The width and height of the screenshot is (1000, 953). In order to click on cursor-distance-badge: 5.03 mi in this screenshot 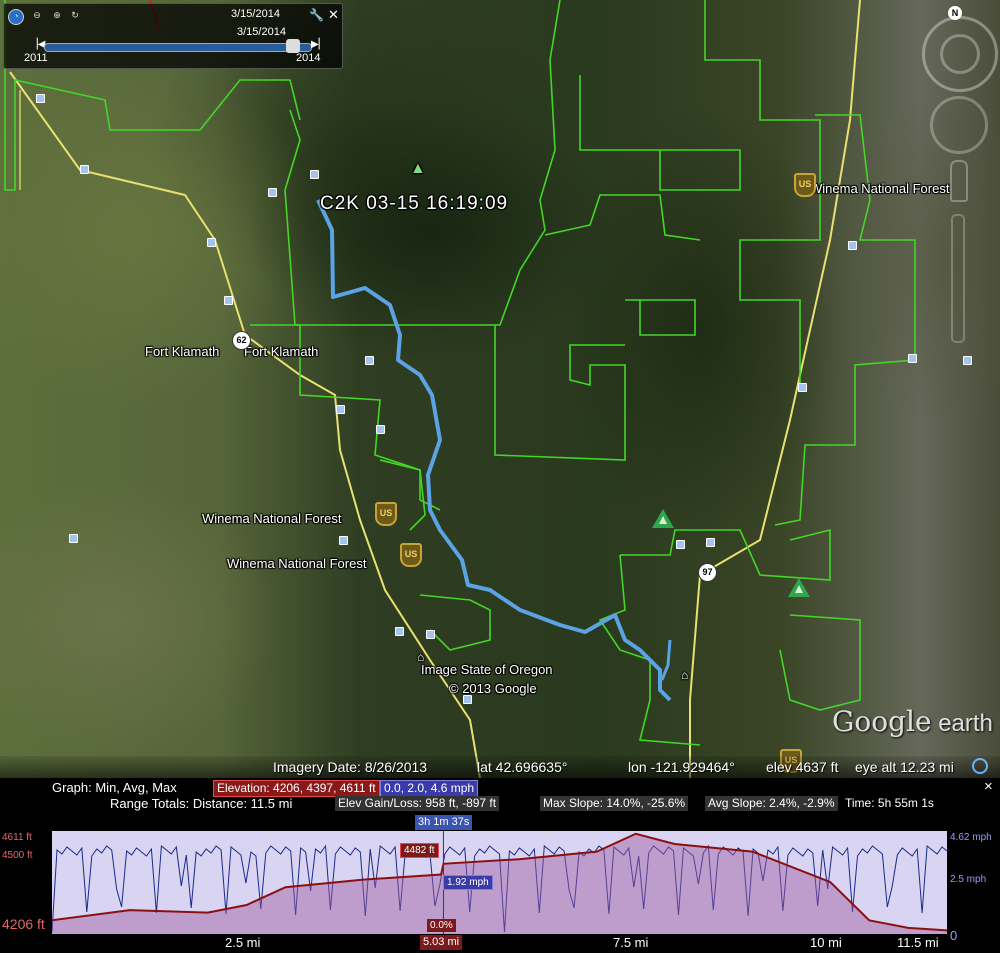, I will do `click(441, 942)`.